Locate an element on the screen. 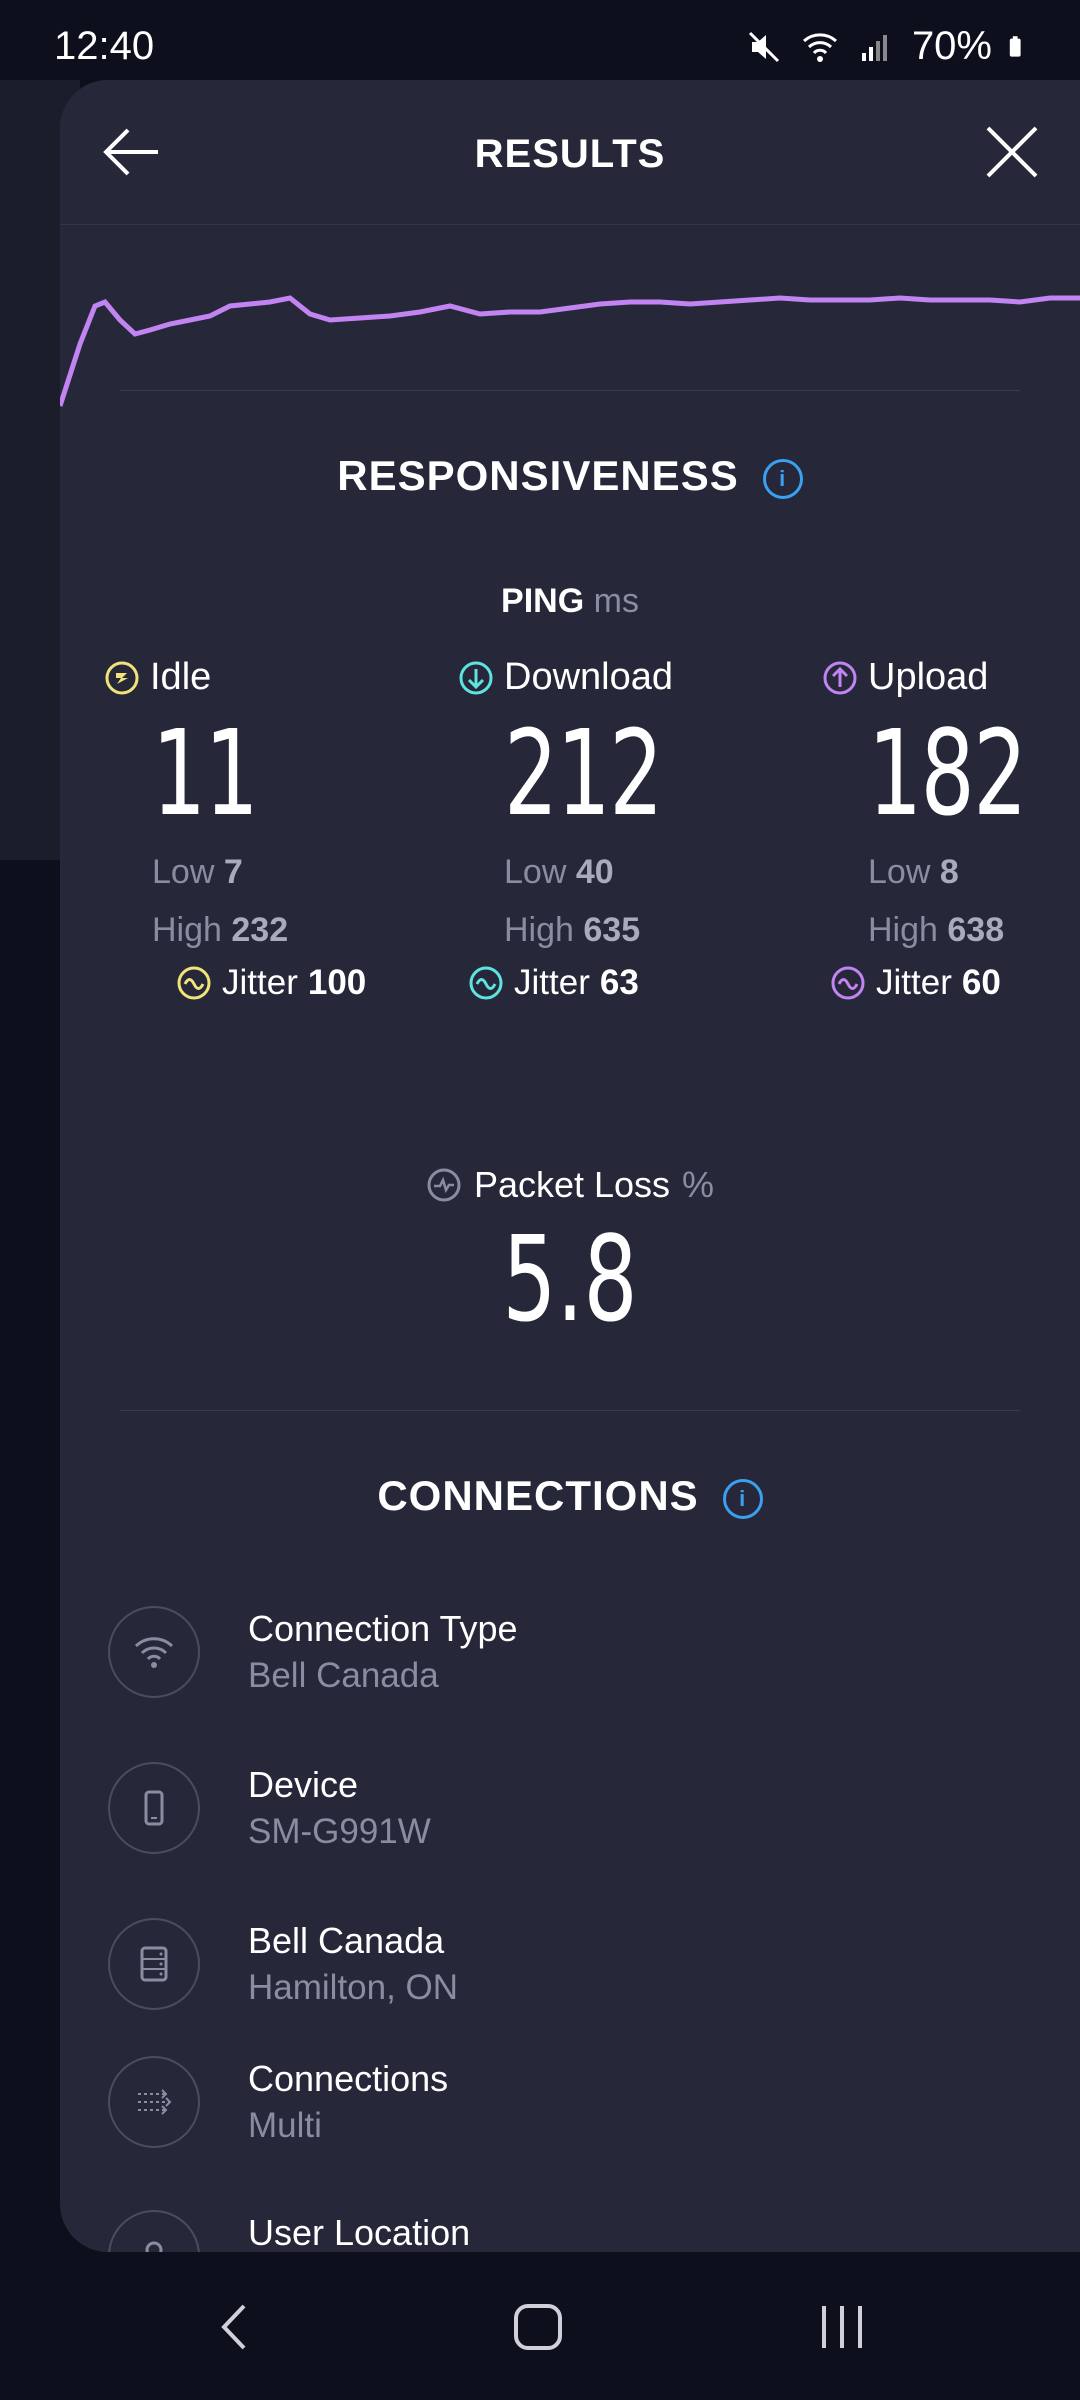 The height and width of the screenshot is (2400, 1080). download-low: Low 40 is located at coordinates (559, 872).